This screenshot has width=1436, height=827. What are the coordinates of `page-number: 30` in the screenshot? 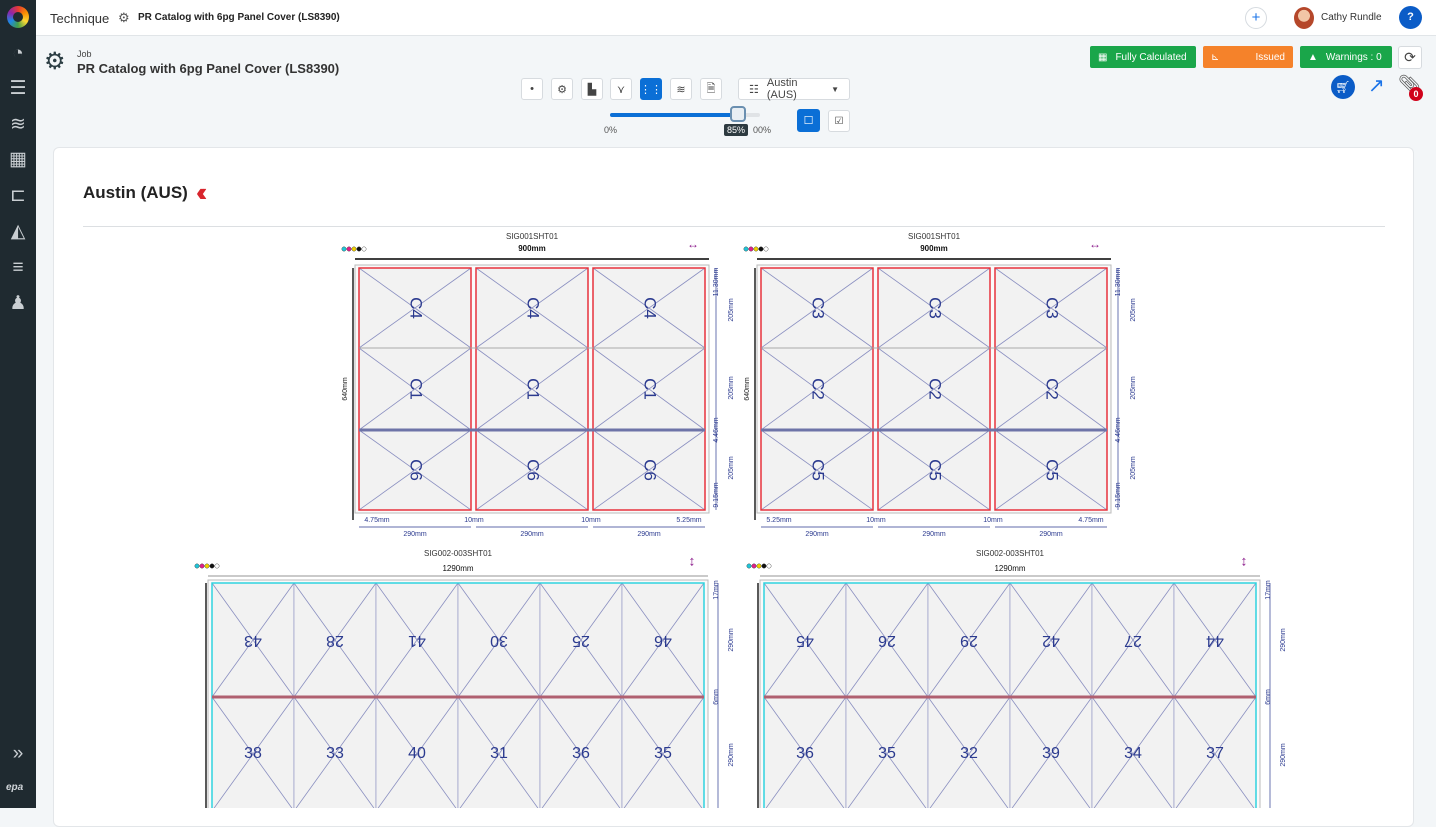 It's located at (499, 640).